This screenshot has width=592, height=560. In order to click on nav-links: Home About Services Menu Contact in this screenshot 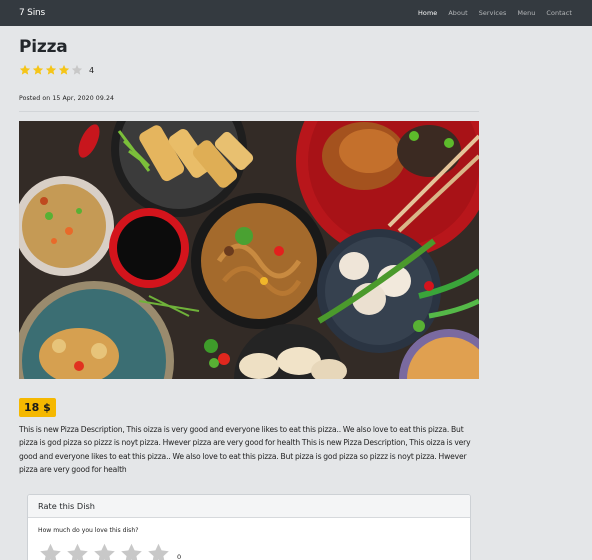, I will do `click(489, 13)`.